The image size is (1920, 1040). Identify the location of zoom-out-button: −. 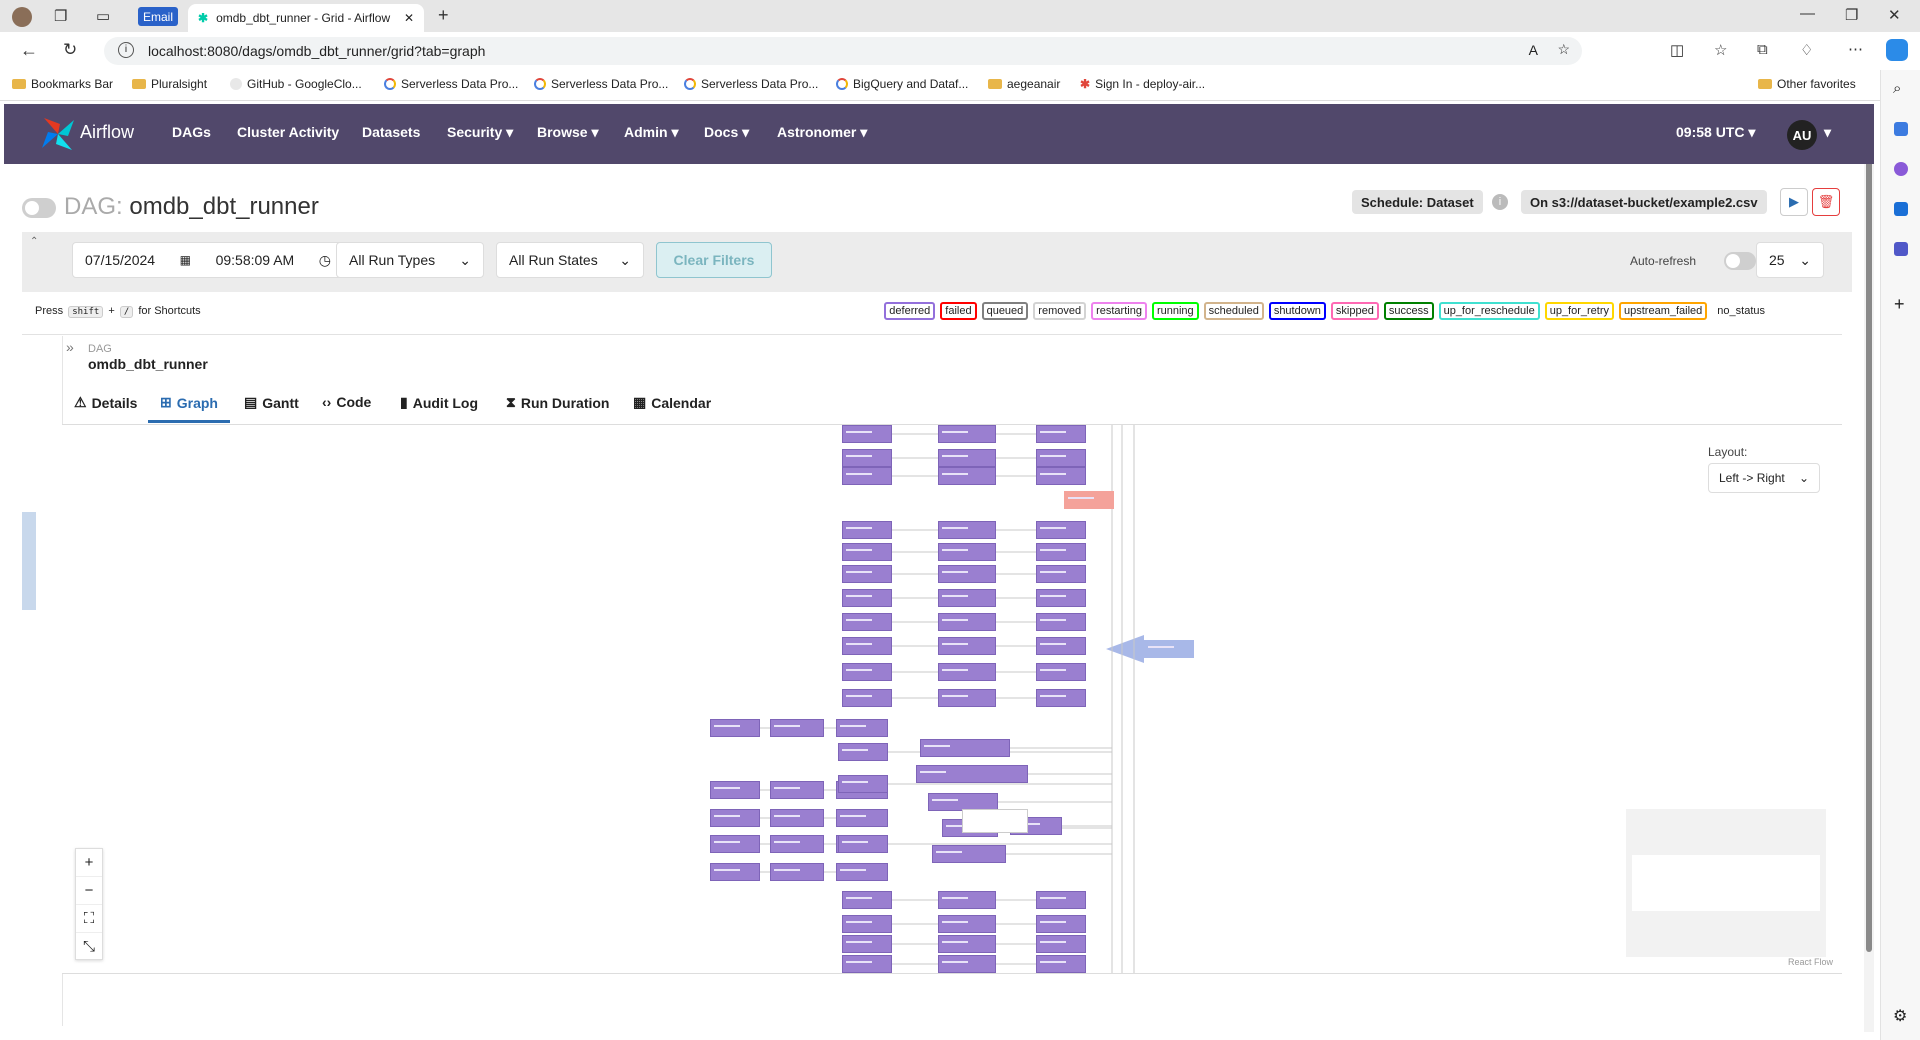
(89, 891).